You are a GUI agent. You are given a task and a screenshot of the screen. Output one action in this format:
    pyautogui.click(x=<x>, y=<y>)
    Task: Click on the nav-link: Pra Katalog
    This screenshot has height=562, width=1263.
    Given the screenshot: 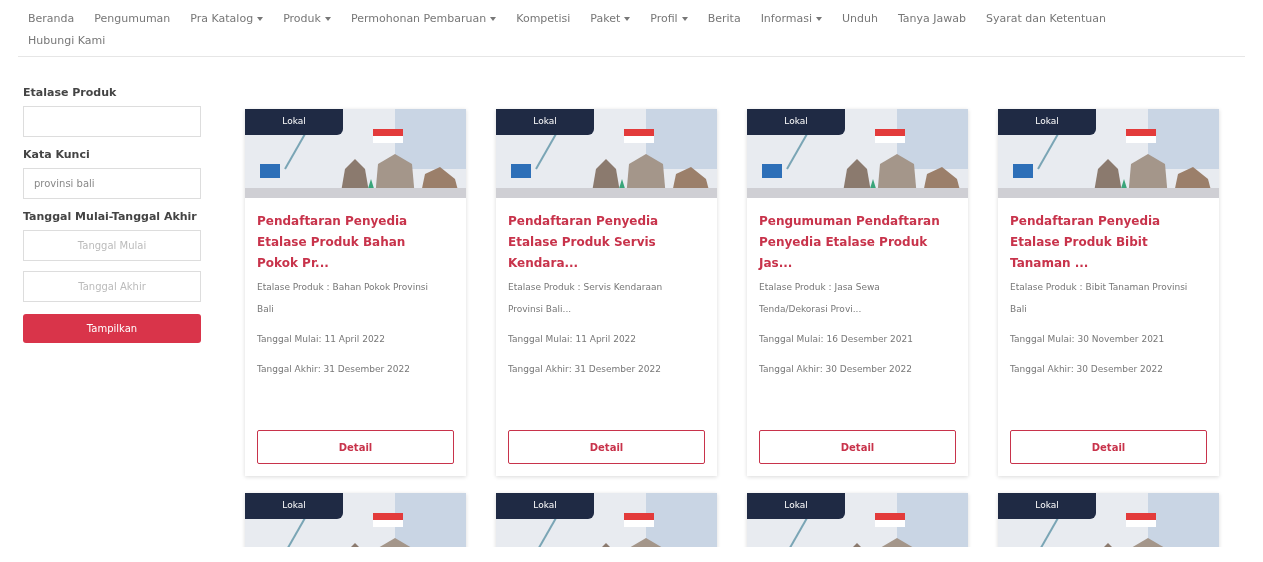 What is the action you would take?
    pyautogui.click(x=227, y=19)
    